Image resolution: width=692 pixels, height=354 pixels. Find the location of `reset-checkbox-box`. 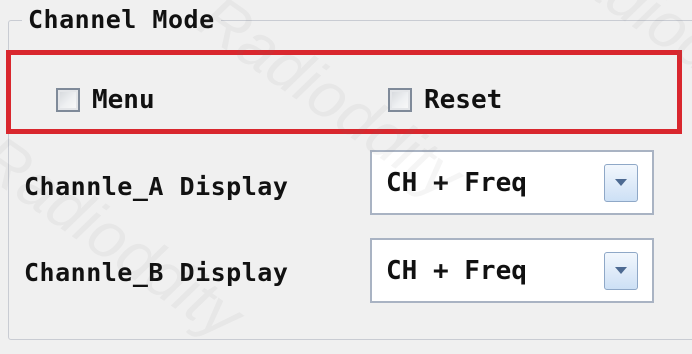

reset-checkbox-box is located at coordinates (400, 100).